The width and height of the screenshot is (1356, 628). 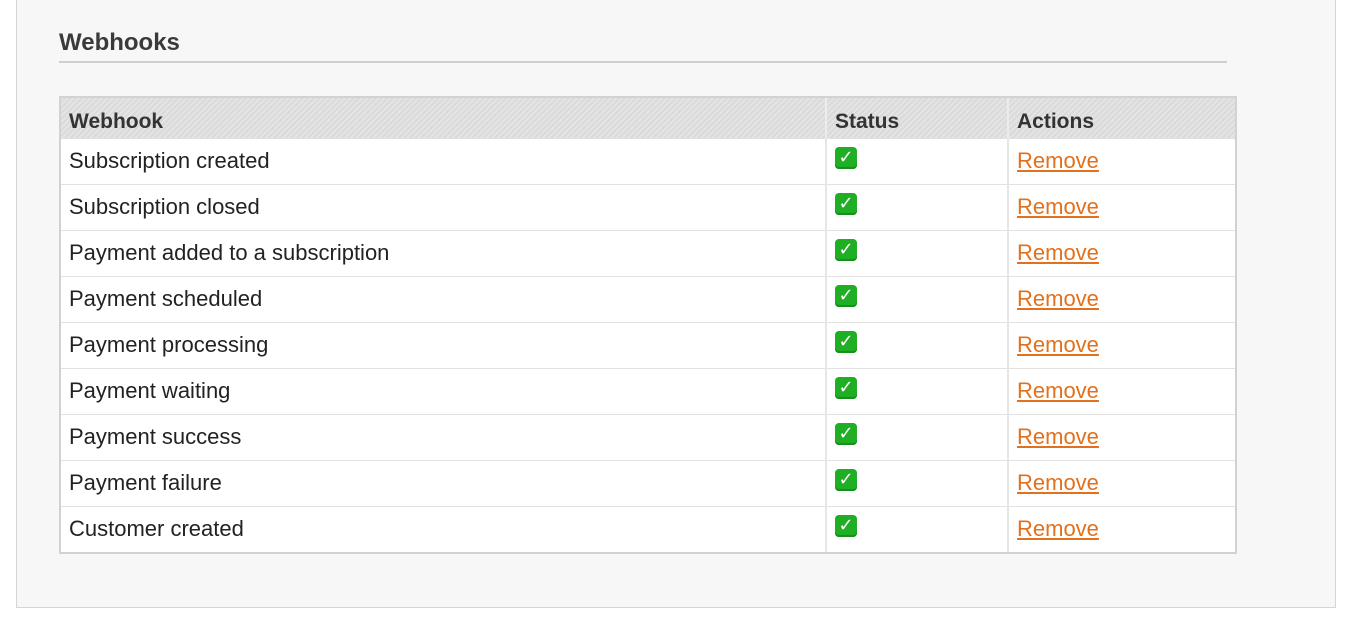 I want to click on table-row: Payment processing ✓ Remove, so click(x=648, y=344).